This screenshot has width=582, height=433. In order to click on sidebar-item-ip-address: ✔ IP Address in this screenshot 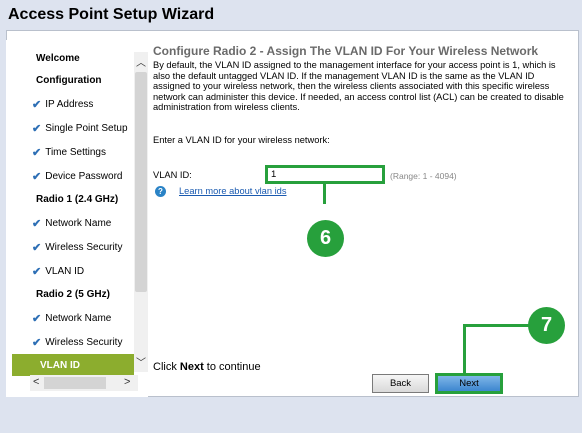, I will do `click(70, 104)`.